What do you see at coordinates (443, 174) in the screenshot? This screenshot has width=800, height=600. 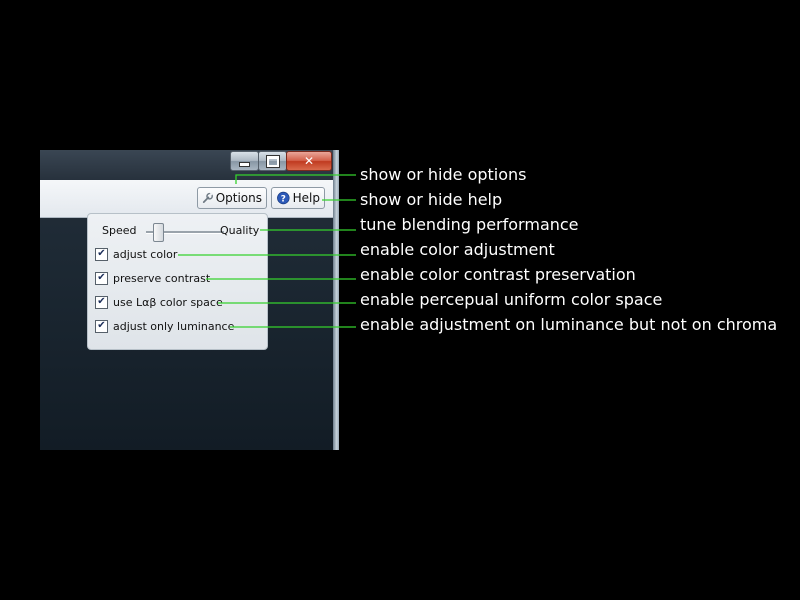 I see `annotation-options: show or hide options` at bounding box center [443, 174].